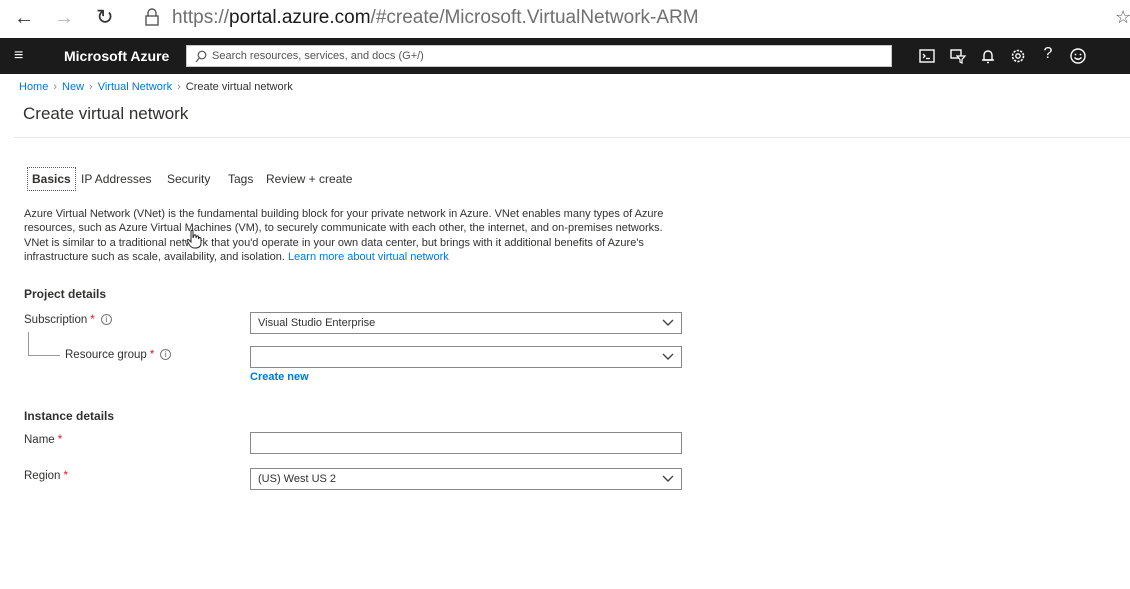  I want to click on help-question-icon: ?, so click(1048, 55).